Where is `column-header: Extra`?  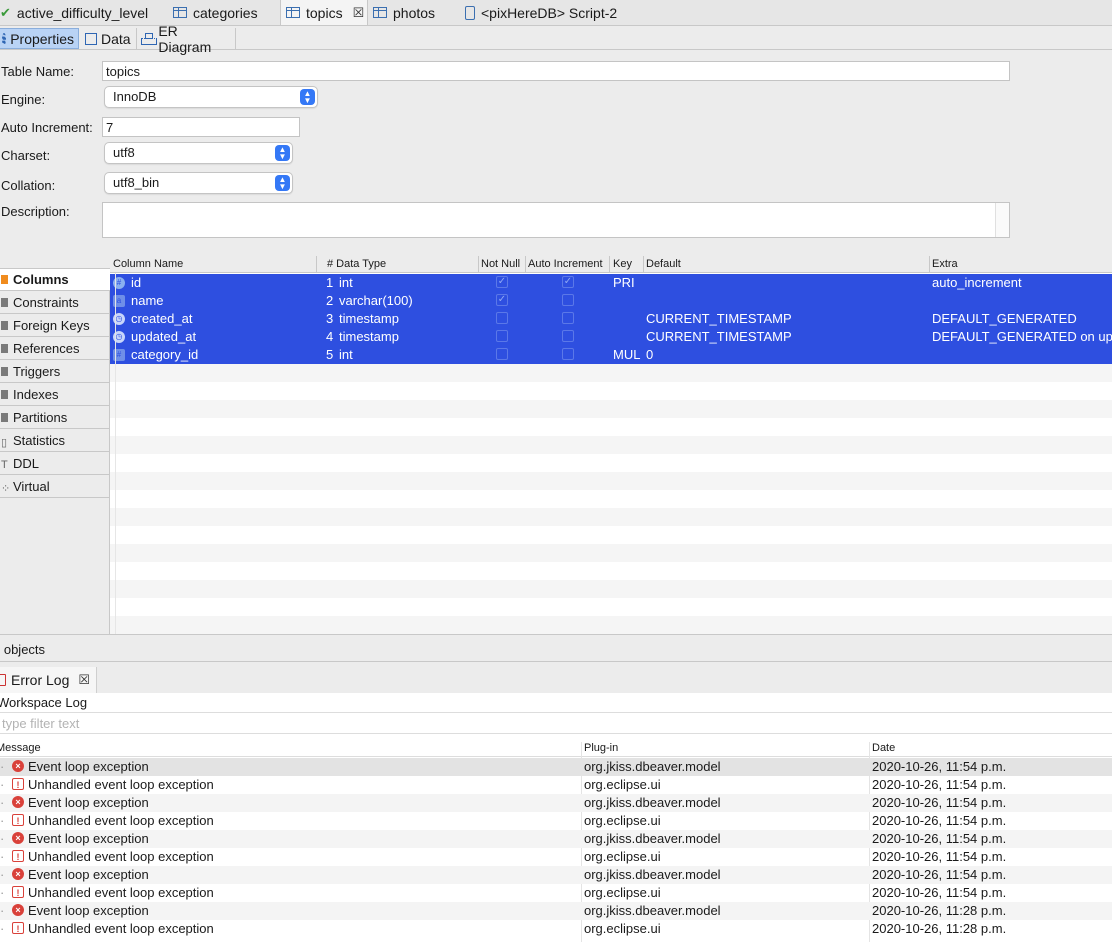 column-header: Extra is located at coordinates (945, 264).